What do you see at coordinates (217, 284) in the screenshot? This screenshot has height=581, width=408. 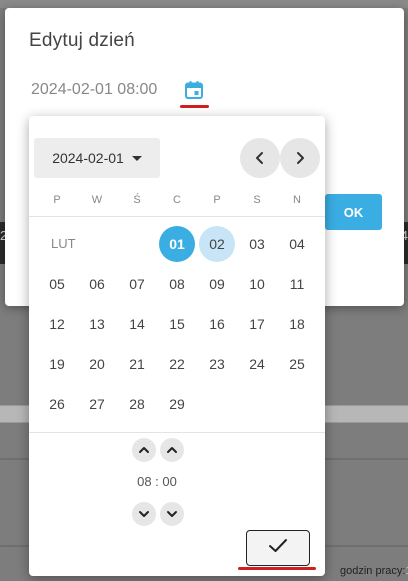 I see `day-cell: 09` at bounding box center [217, 284].